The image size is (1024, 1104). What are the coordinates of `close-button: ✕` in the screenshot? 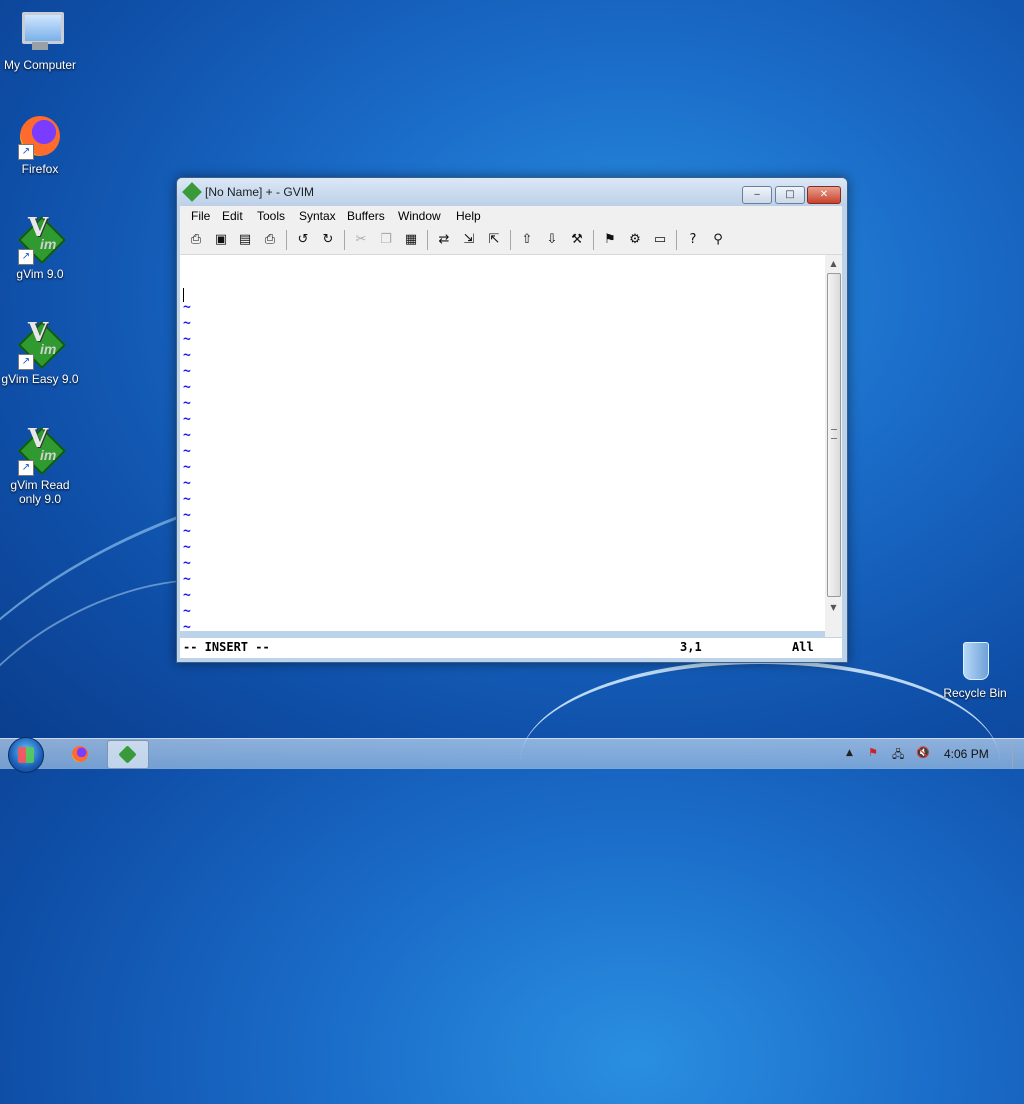 It's located at (824, 195).